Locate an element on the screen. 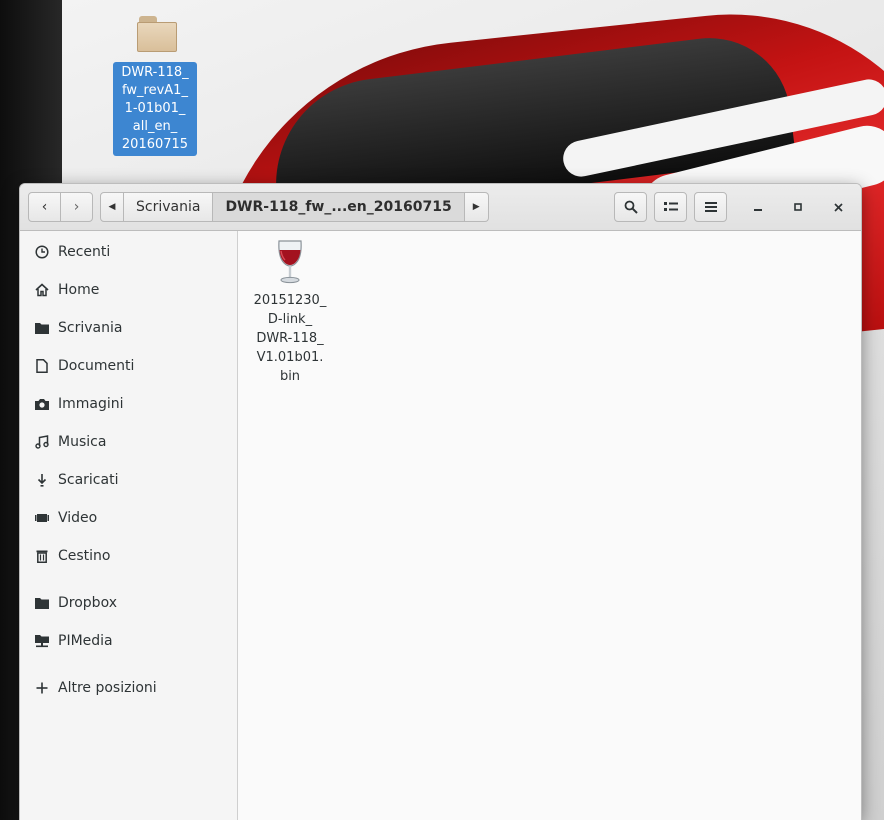 This screenshot has width=884, height=820. triangle-left-icon: ◀ is located at coordinates (112, 207).